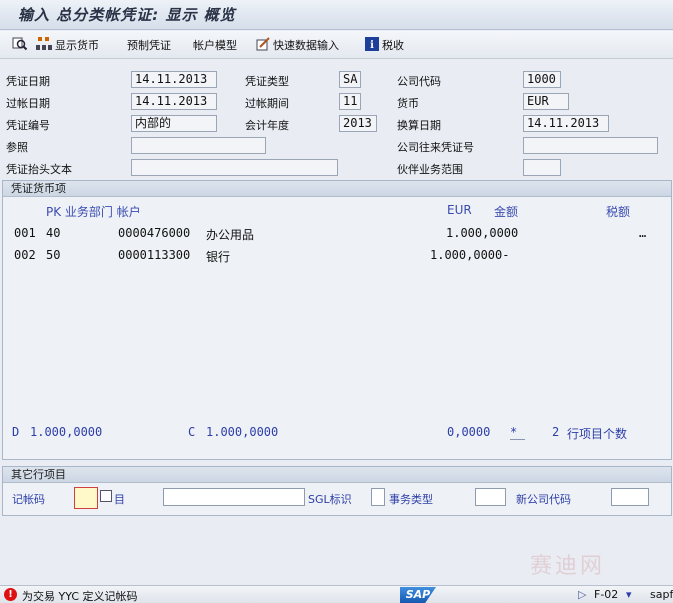 The width and height of the screenshot is (673, 603). Describe the element at coordinates (80, 595) in the screenshot. I see `status-message: 为交易 YYC 定义记帐码` at that location.